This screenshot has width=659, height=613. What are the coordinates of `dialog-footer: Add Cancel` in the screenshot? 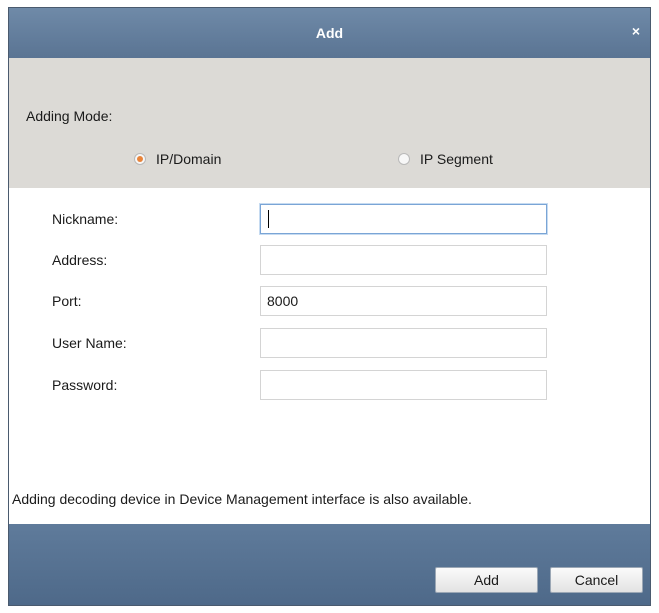 It's located at (329, 564).